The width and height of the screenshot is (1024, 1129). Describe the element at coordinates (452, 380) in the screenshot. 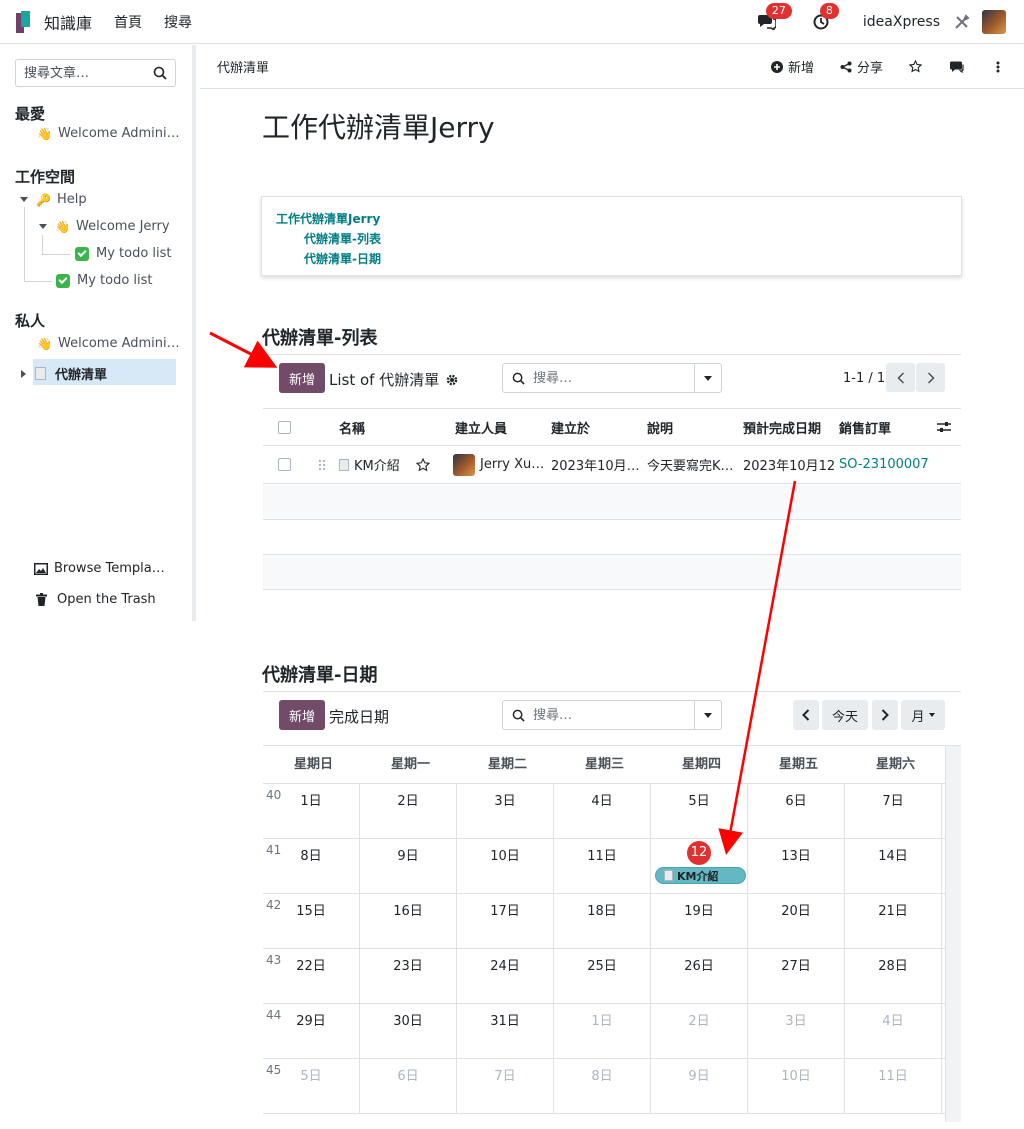

I see `gear-icon` at that location.